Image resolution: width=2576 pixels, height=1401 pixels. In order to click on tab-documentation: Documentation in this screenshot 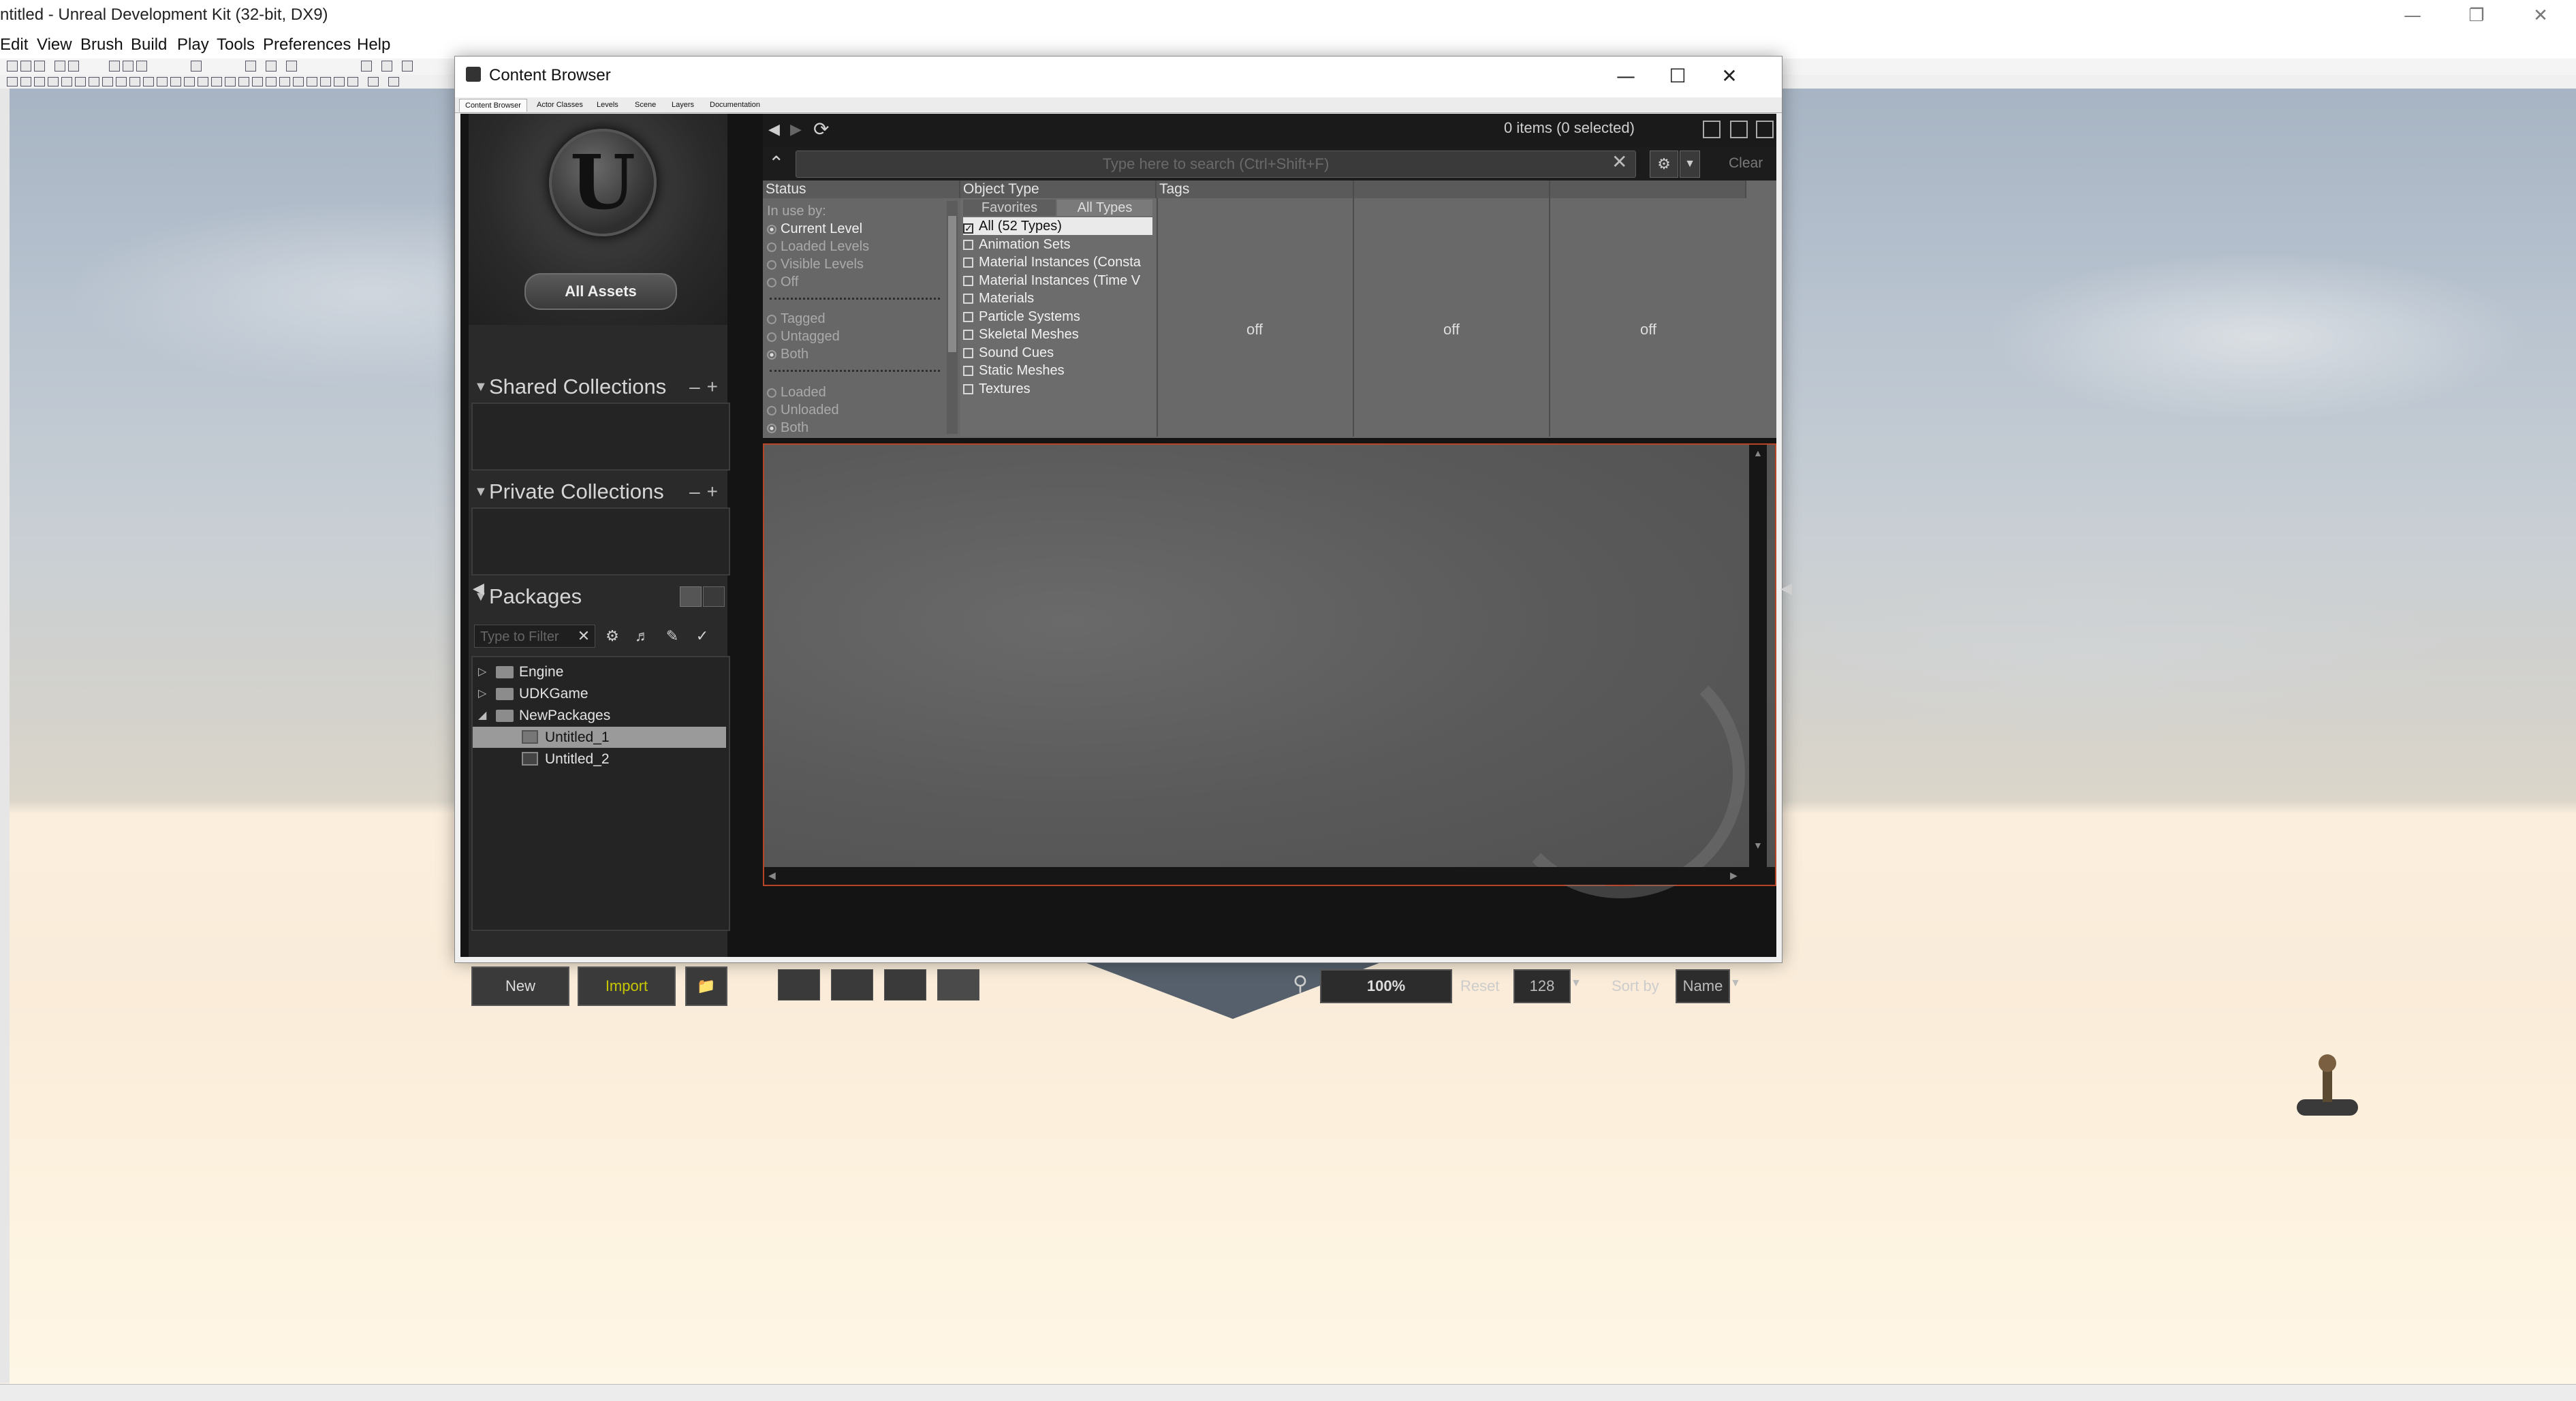, I will do `click(735, 105)`.